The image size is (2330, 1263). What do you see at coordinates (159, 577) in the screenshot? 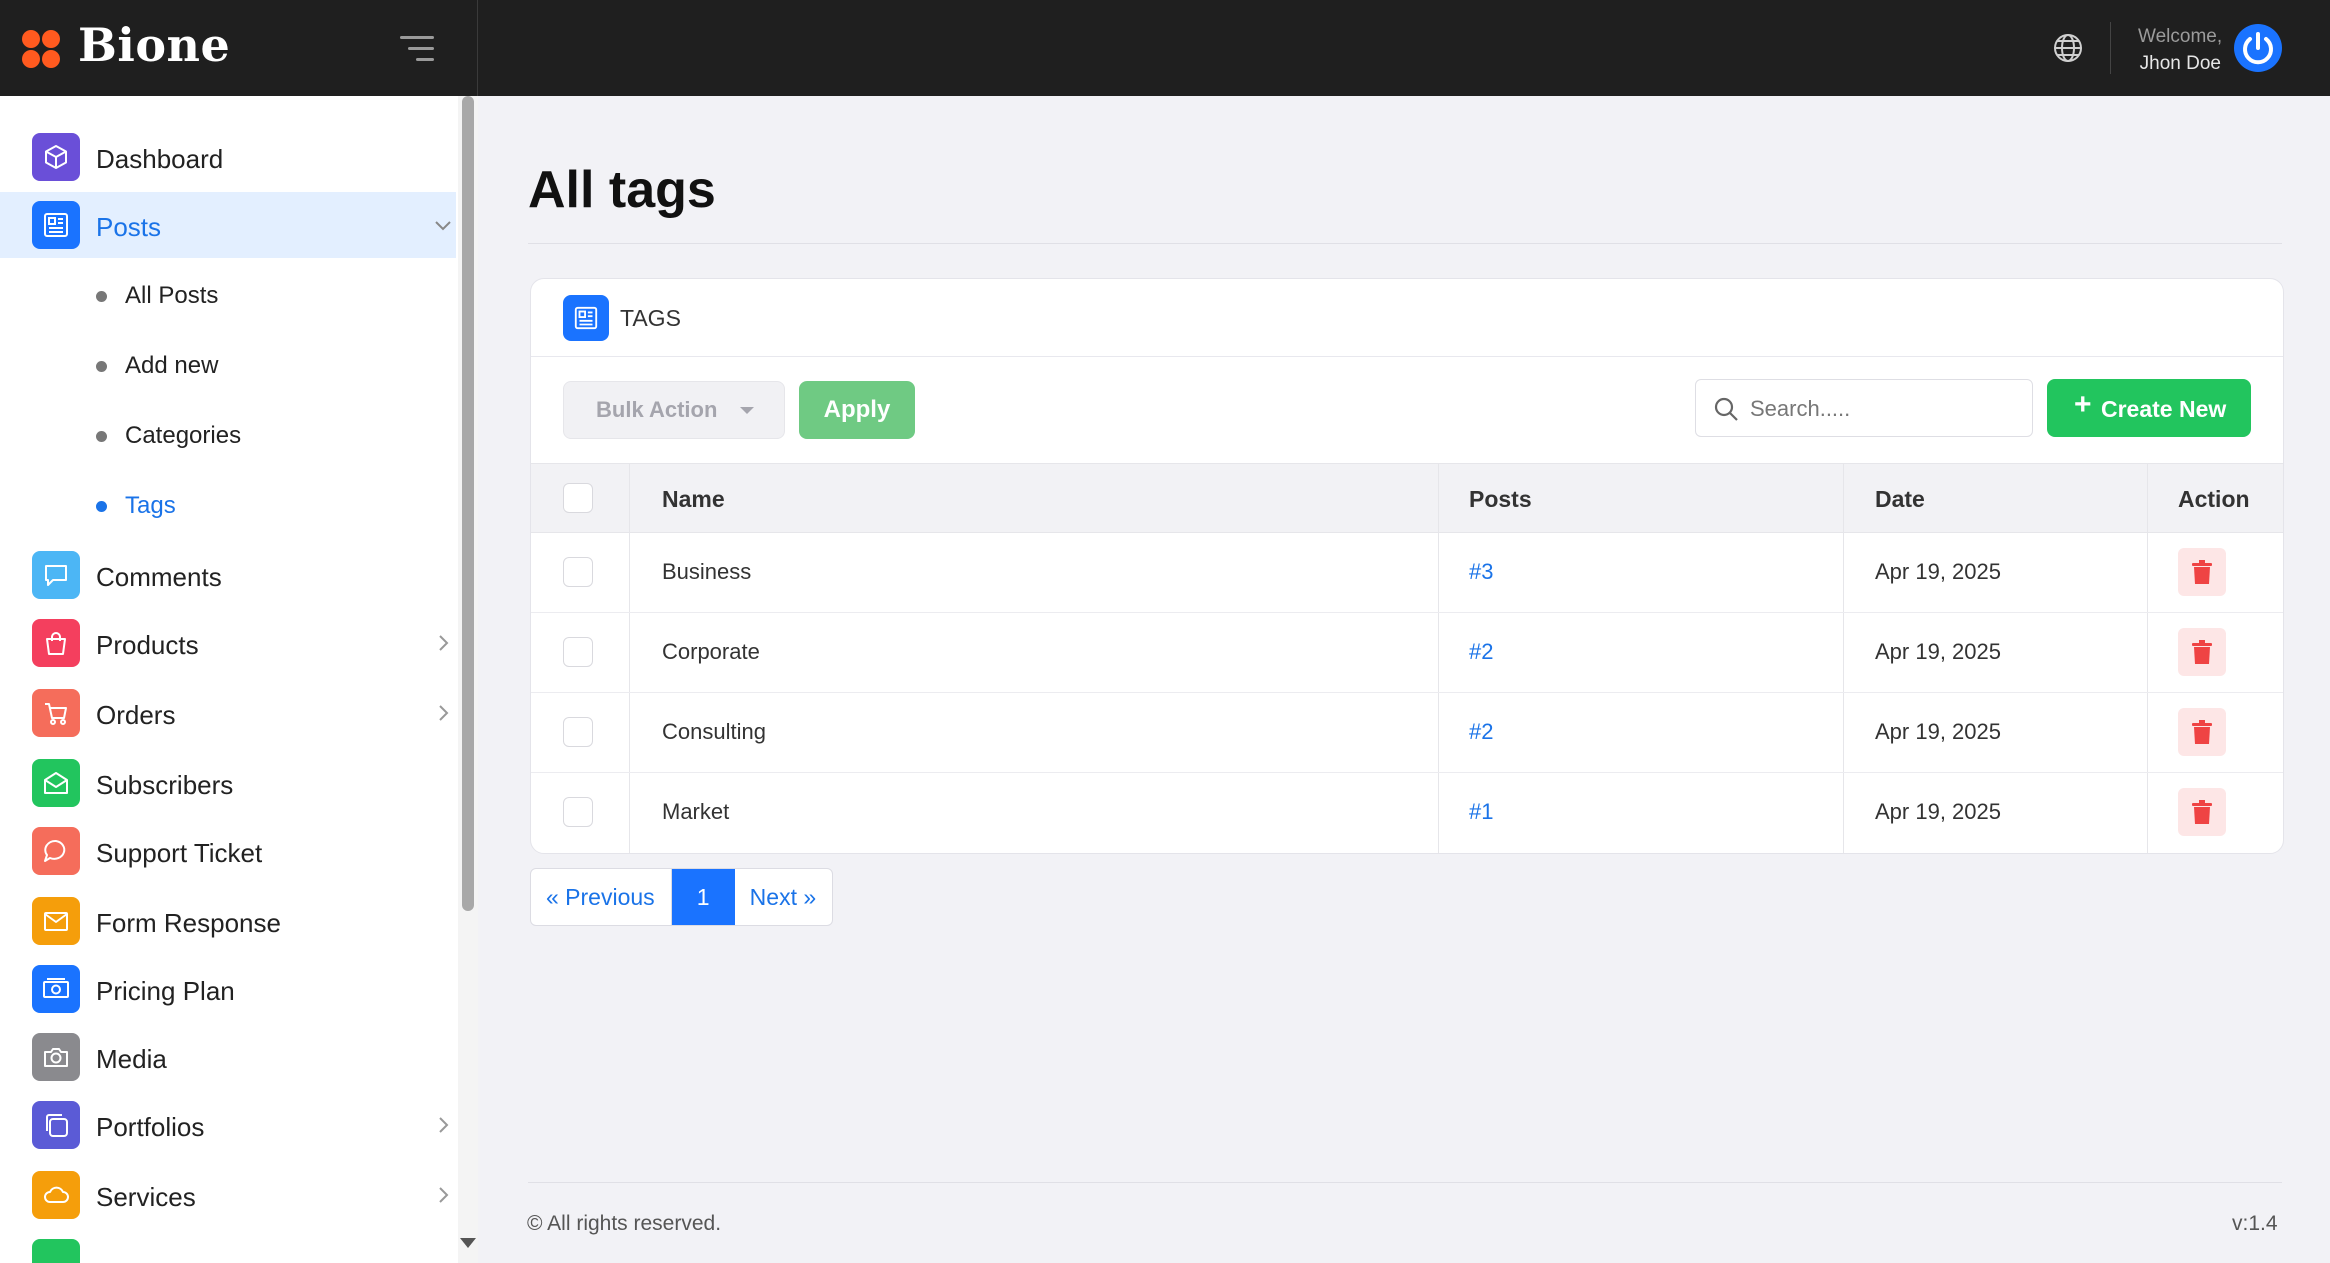
I see `sidebar-item-label: Comments` at bounding box center [159, 577].